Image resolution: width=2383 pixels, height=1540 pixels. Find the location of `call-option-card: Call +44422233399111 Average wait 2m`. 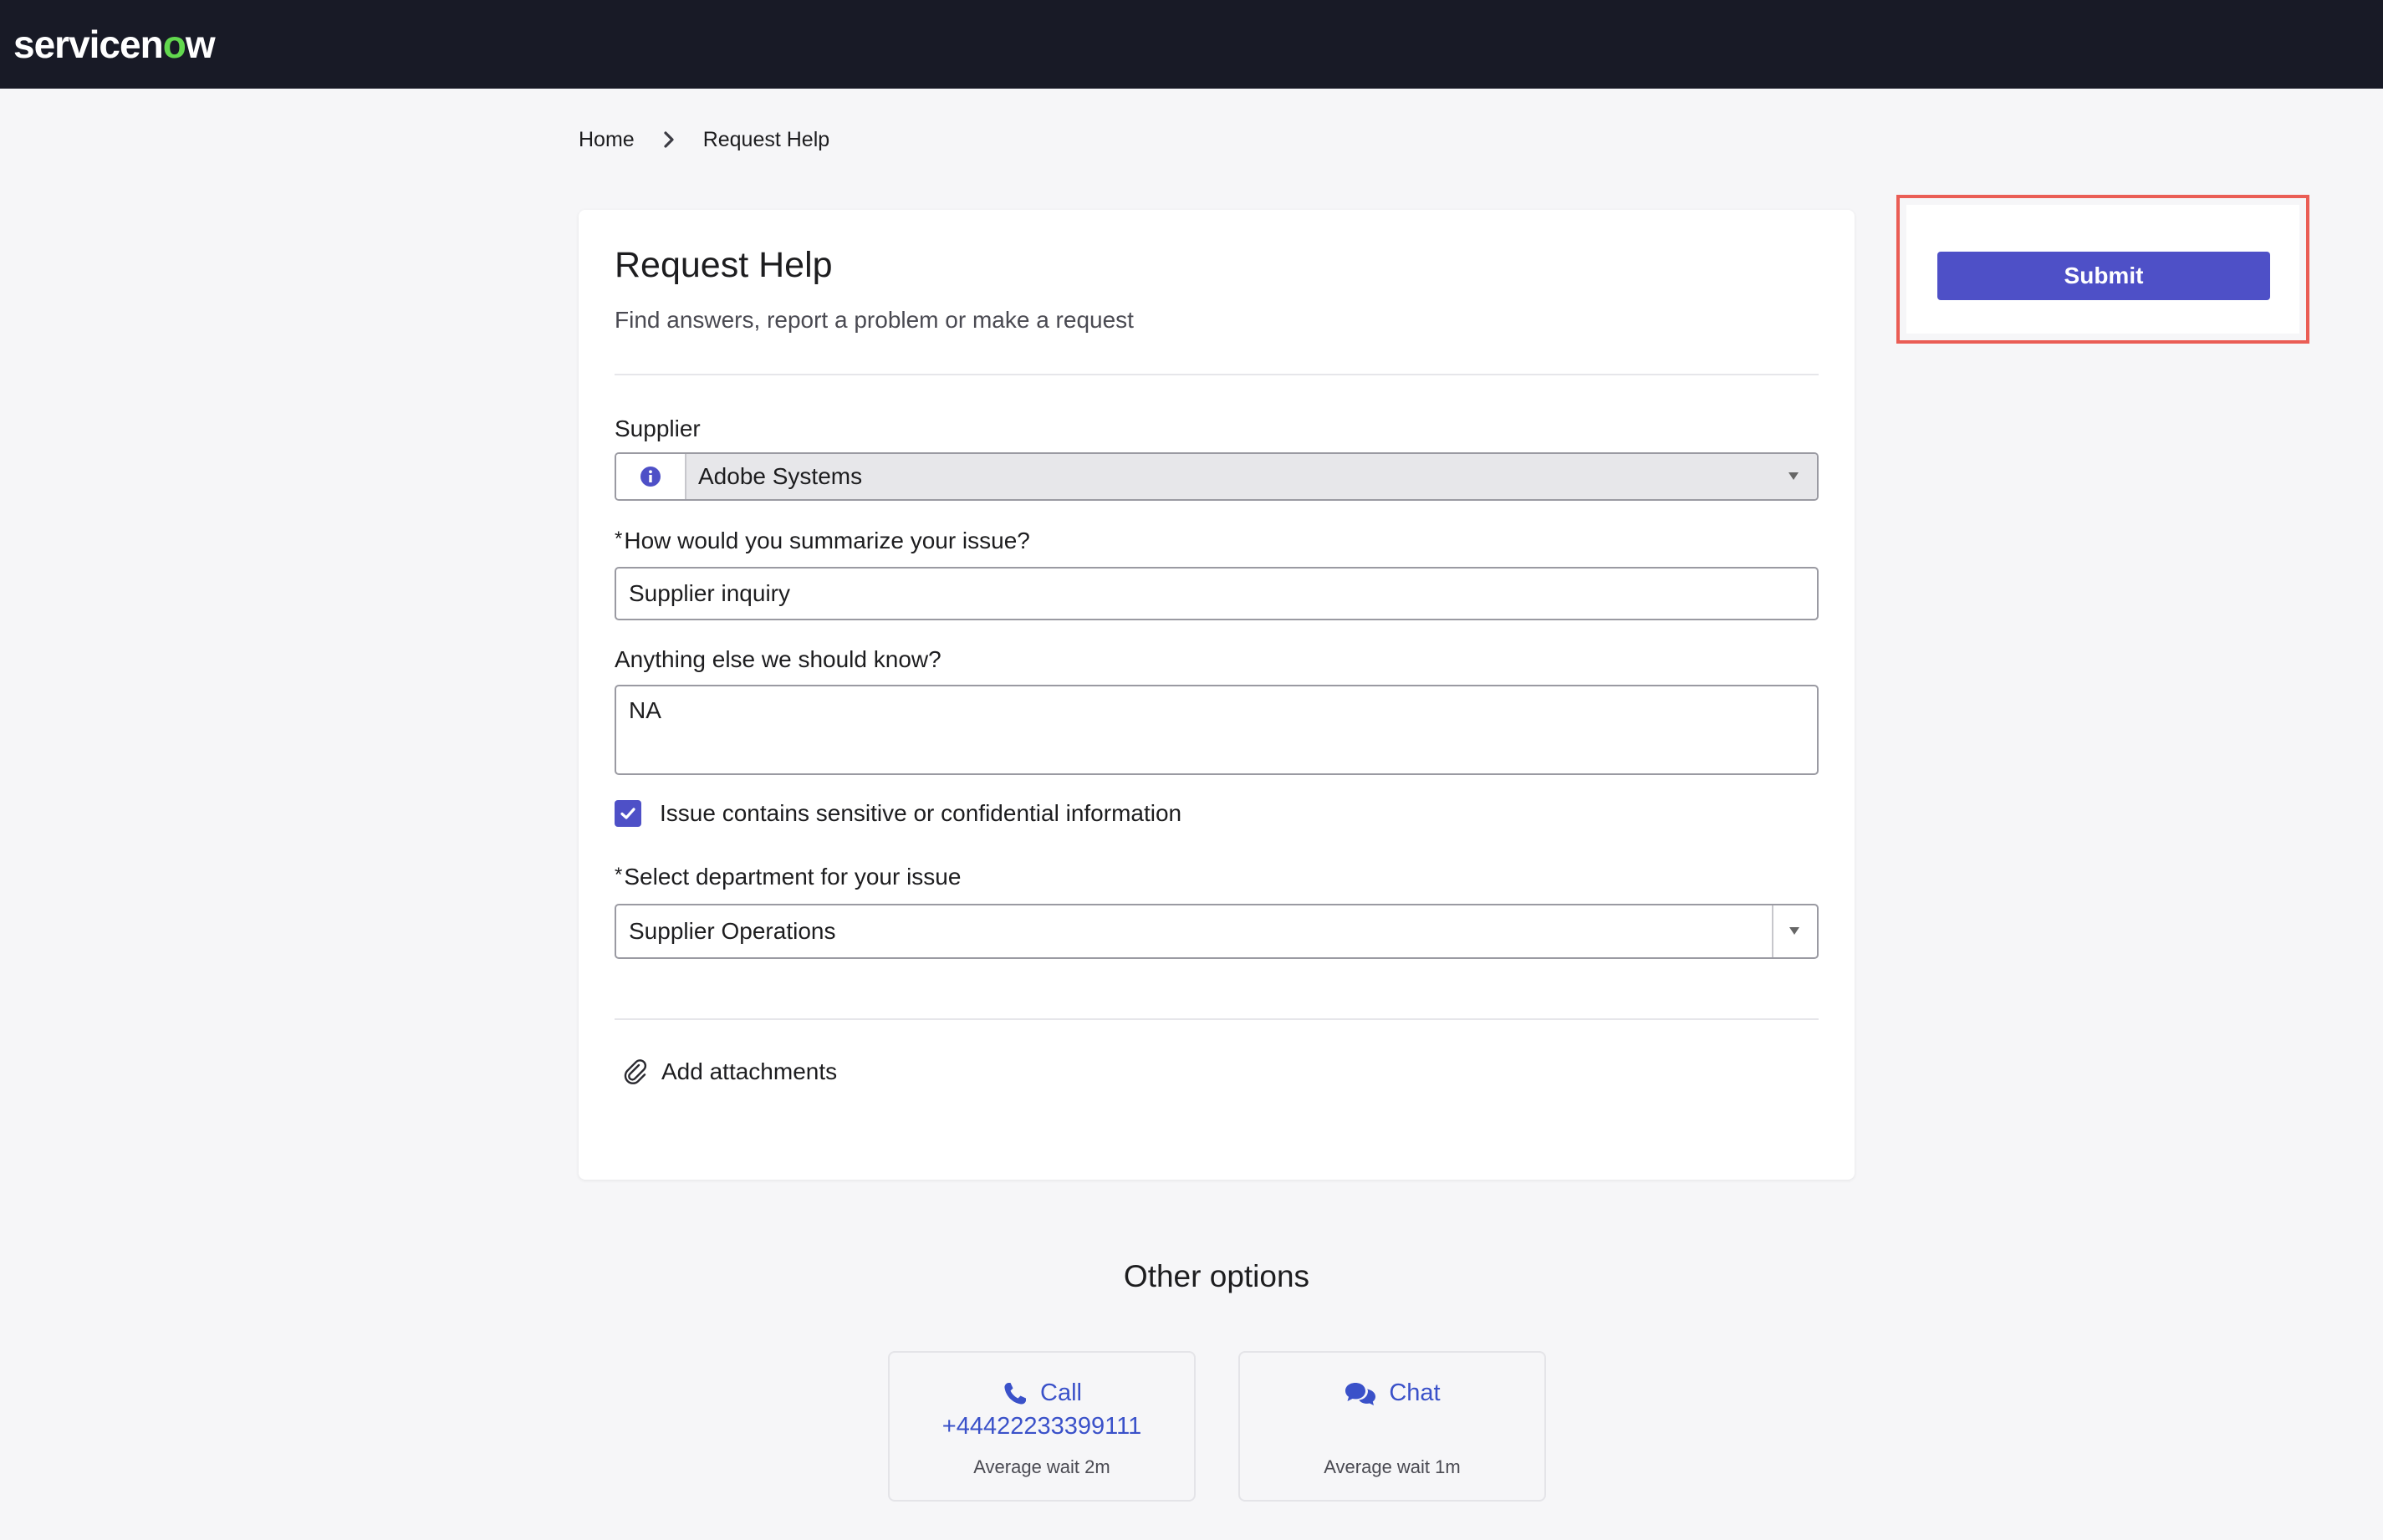

call-option-card: Call +44422233399111 Average wait 2m is located at coordinates (1042, 1427).